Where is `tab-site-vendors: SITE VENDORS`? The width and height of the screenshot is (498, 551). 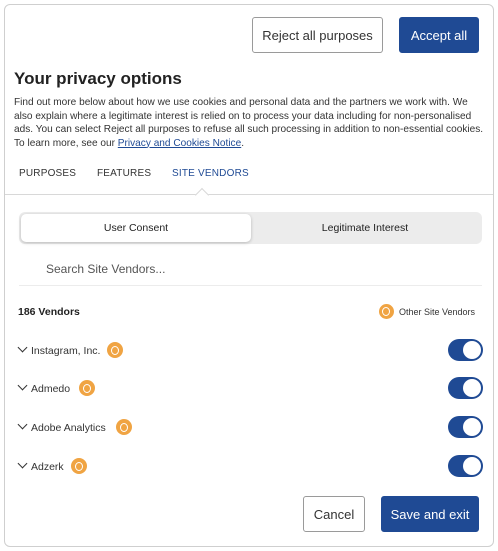 tab-site-vendors: SITE VENDORS is located at coordinates (210, 173).